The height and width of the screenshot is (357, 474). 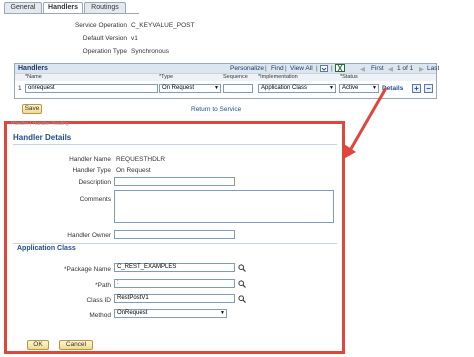 What do you see at coordinates (98, 300) in the screenshot?
I see `class-id-label: Class ID` at bounding box center [98, 300].